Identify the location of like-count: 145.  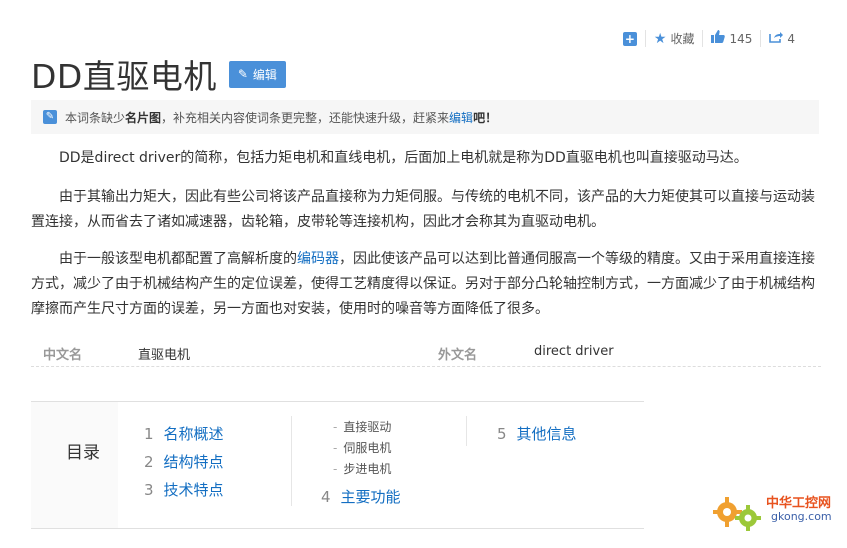
(741, 38).